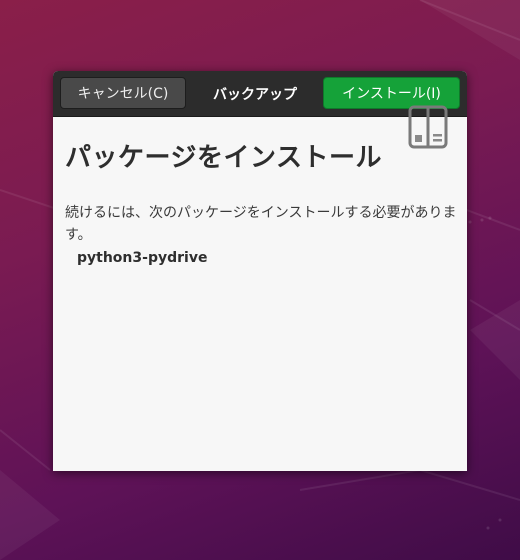 This screenshot has height=560, width=520. What do you see at coordinates (123, 93) in the screenshot?
I see `cancel-button: キャンセル(C)` at bounding box center [123, 93].